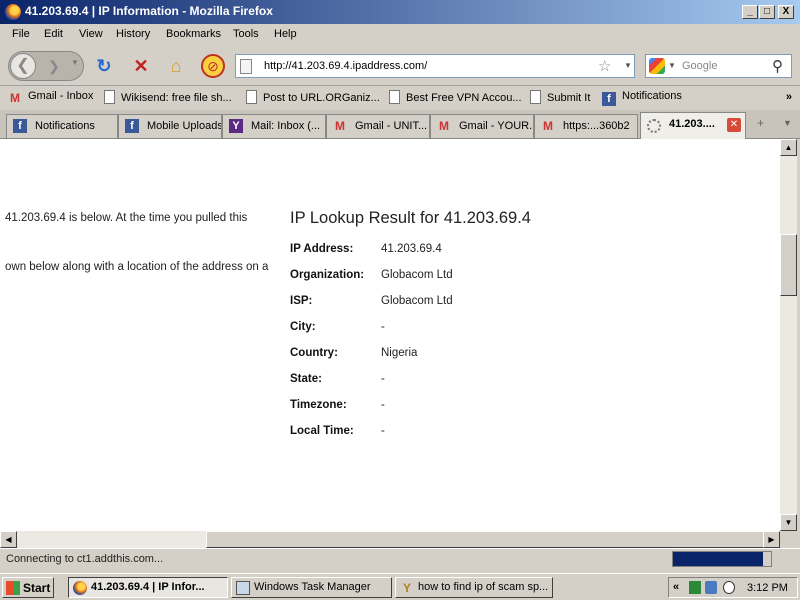 The height and width of the screenshot is (600, 800). I want to click on loading-progress-bar, so click(722, 559).